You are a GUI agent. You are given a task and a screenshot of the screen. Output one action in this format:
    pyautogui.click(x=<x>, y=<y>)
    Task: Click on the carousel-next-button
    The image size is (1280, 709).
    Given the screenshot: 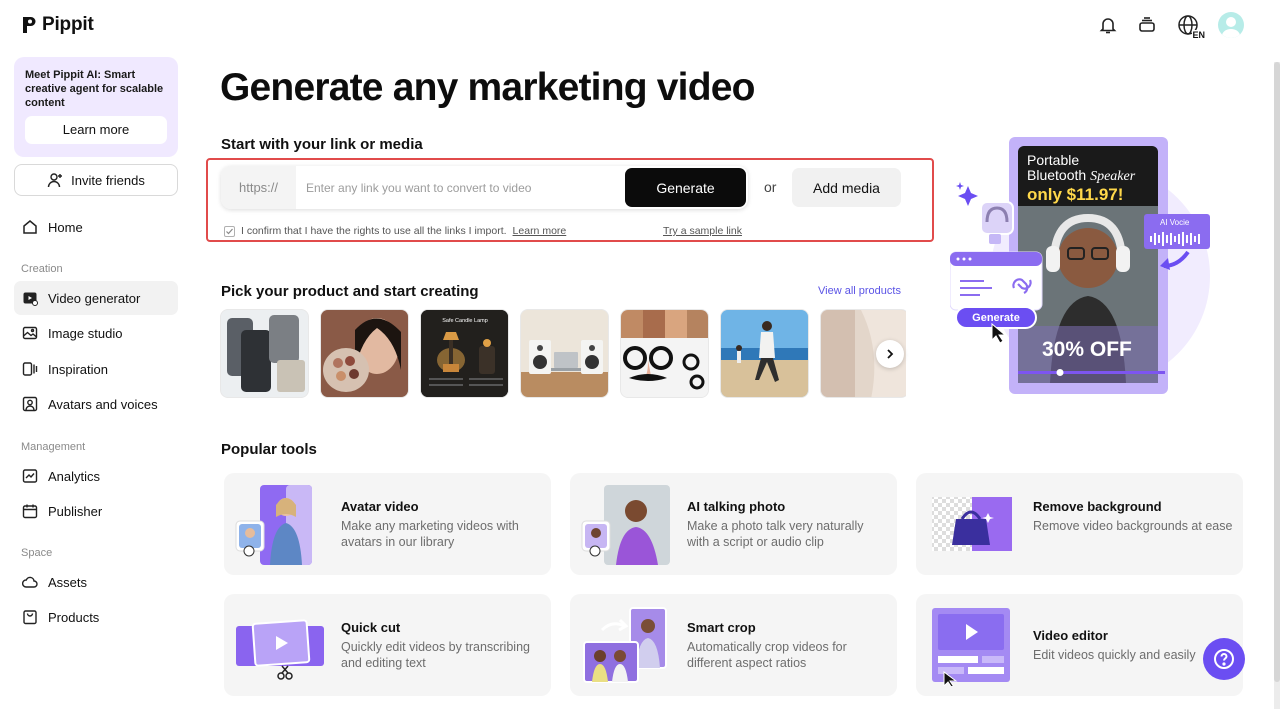 What is the action you would take?
    pyautogui.click(x=890, y=354)
    